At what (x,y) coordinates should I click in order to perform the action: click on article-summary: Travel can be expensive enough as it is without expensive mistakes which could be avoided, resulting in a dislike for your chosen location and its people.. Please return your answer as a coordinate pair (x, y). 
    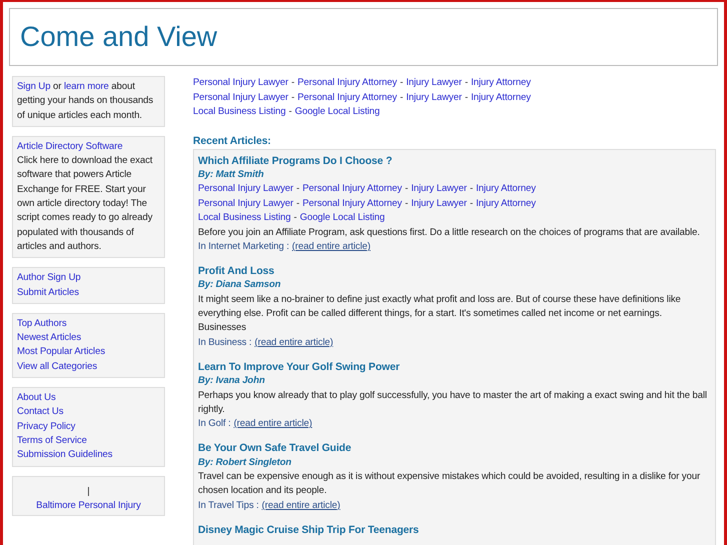
    Looking at the image, I should click on (450, 484).